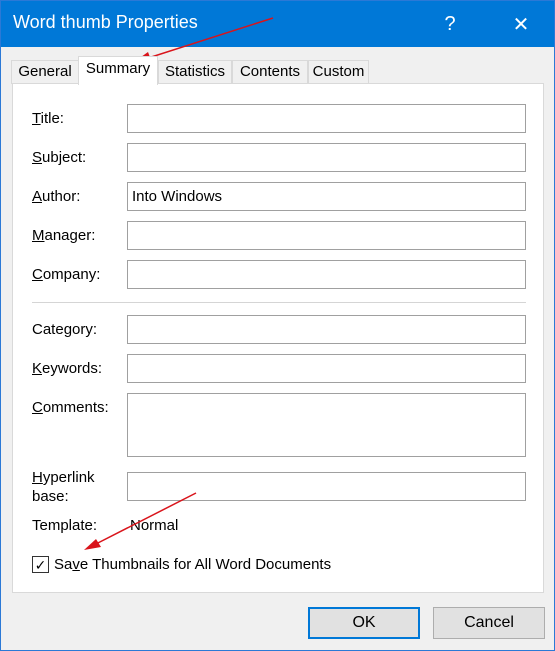 The image size is (555, 651). I want to click on section-divider, so click(279, 302).